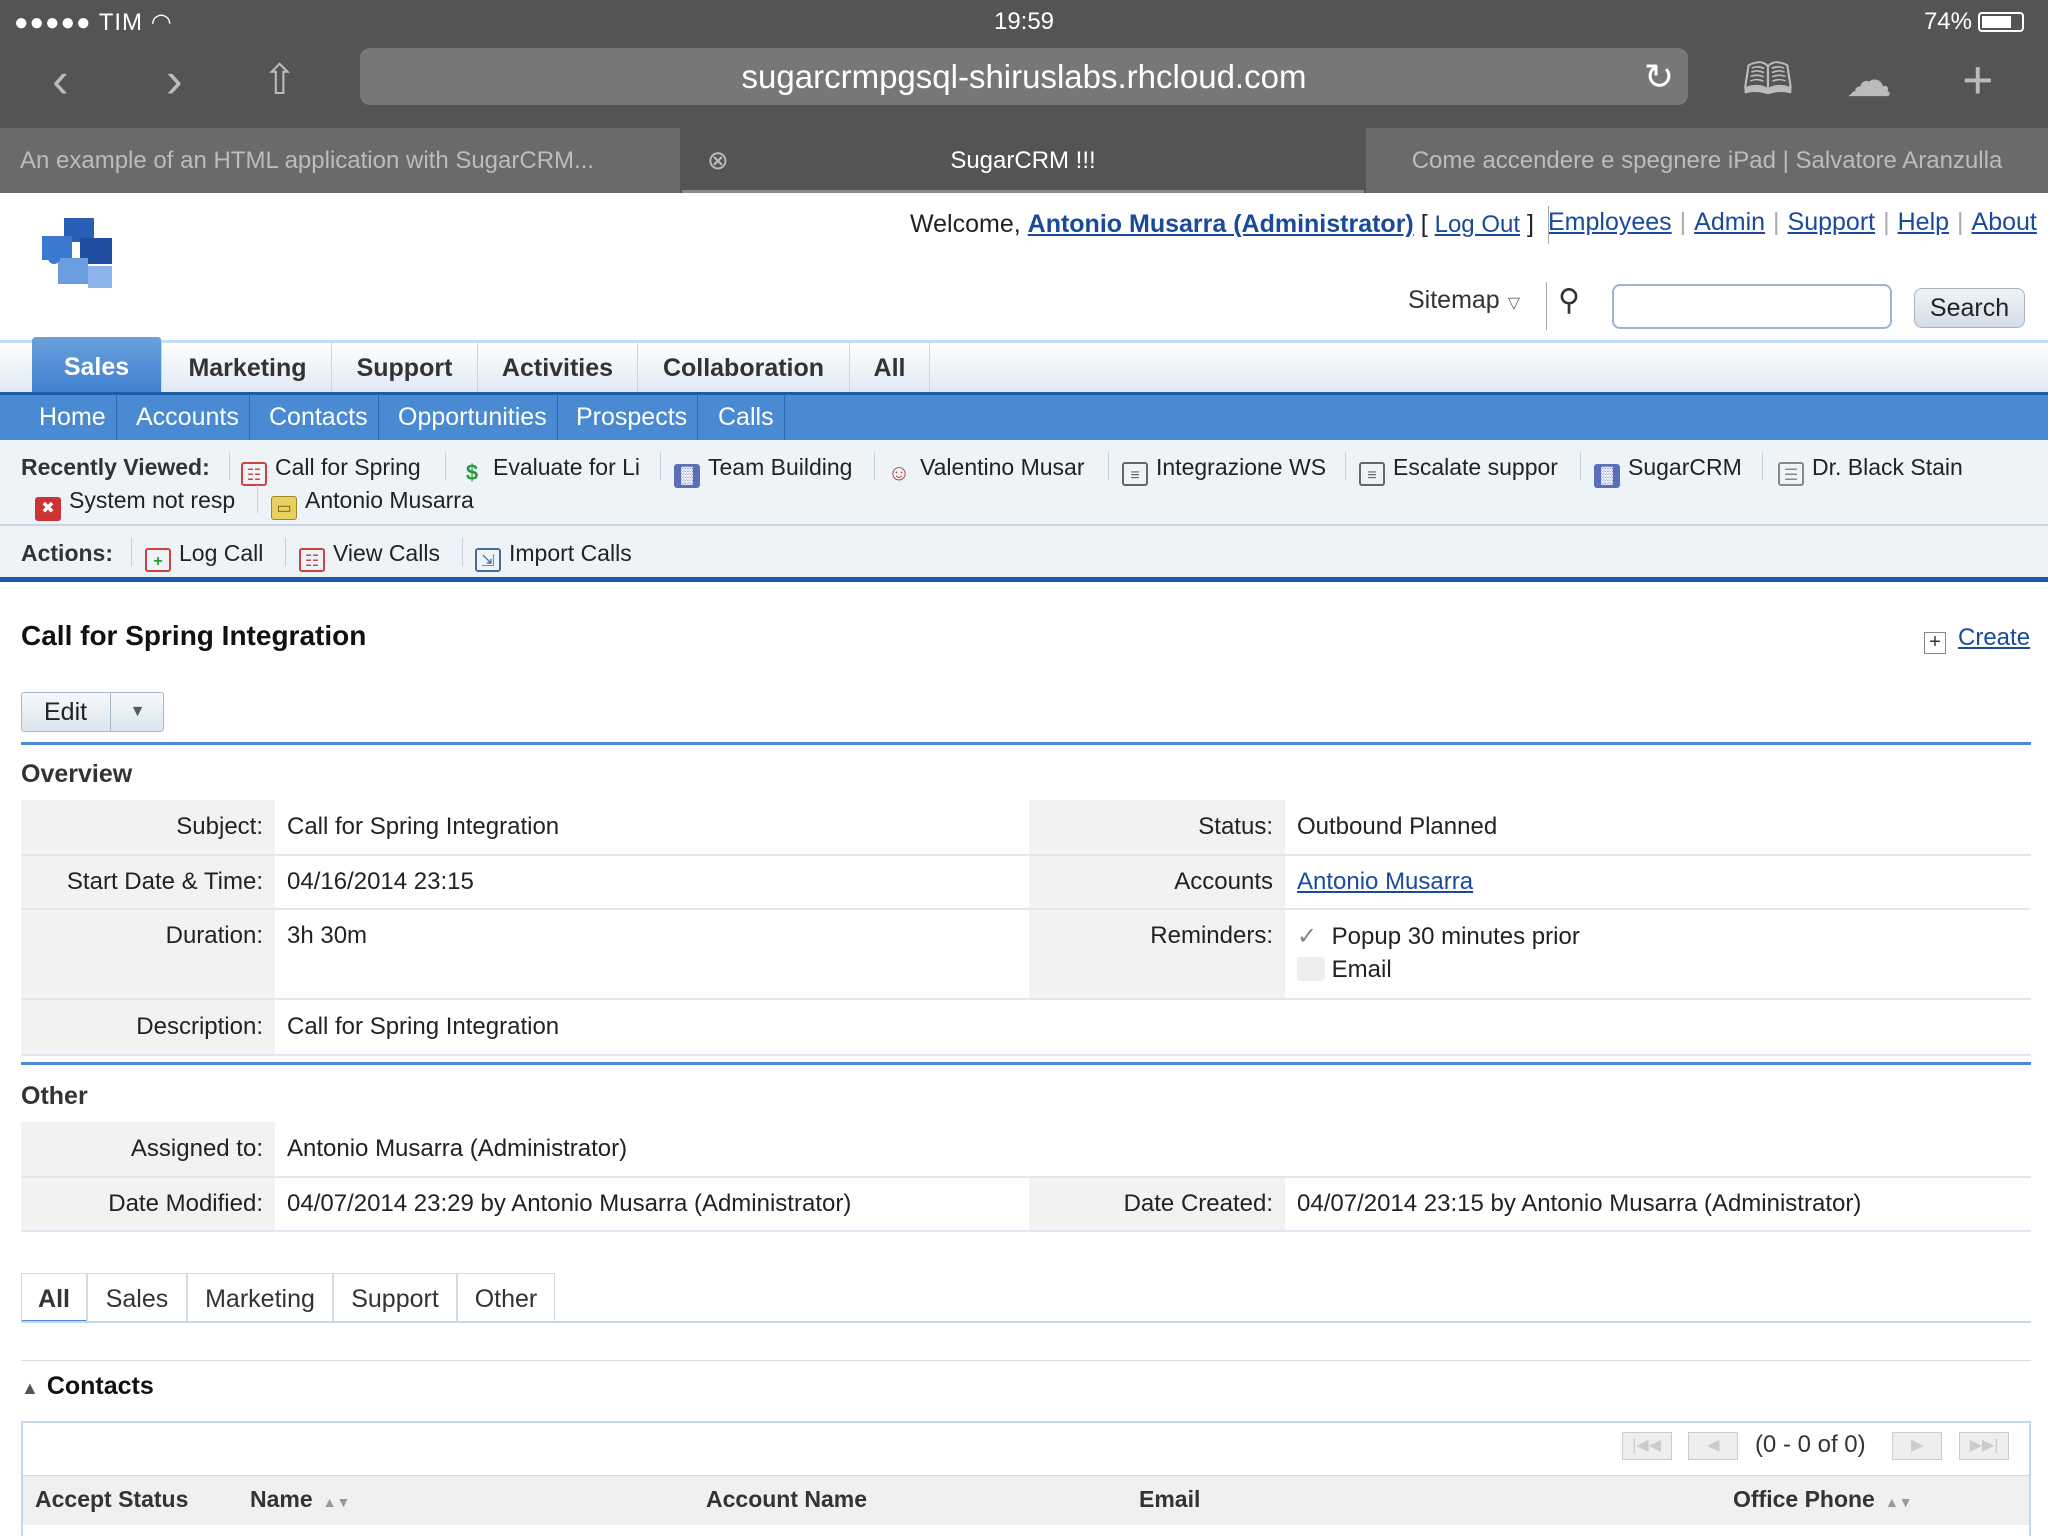  I want to click on edit-button: Edit ▼, so click(92, 712).